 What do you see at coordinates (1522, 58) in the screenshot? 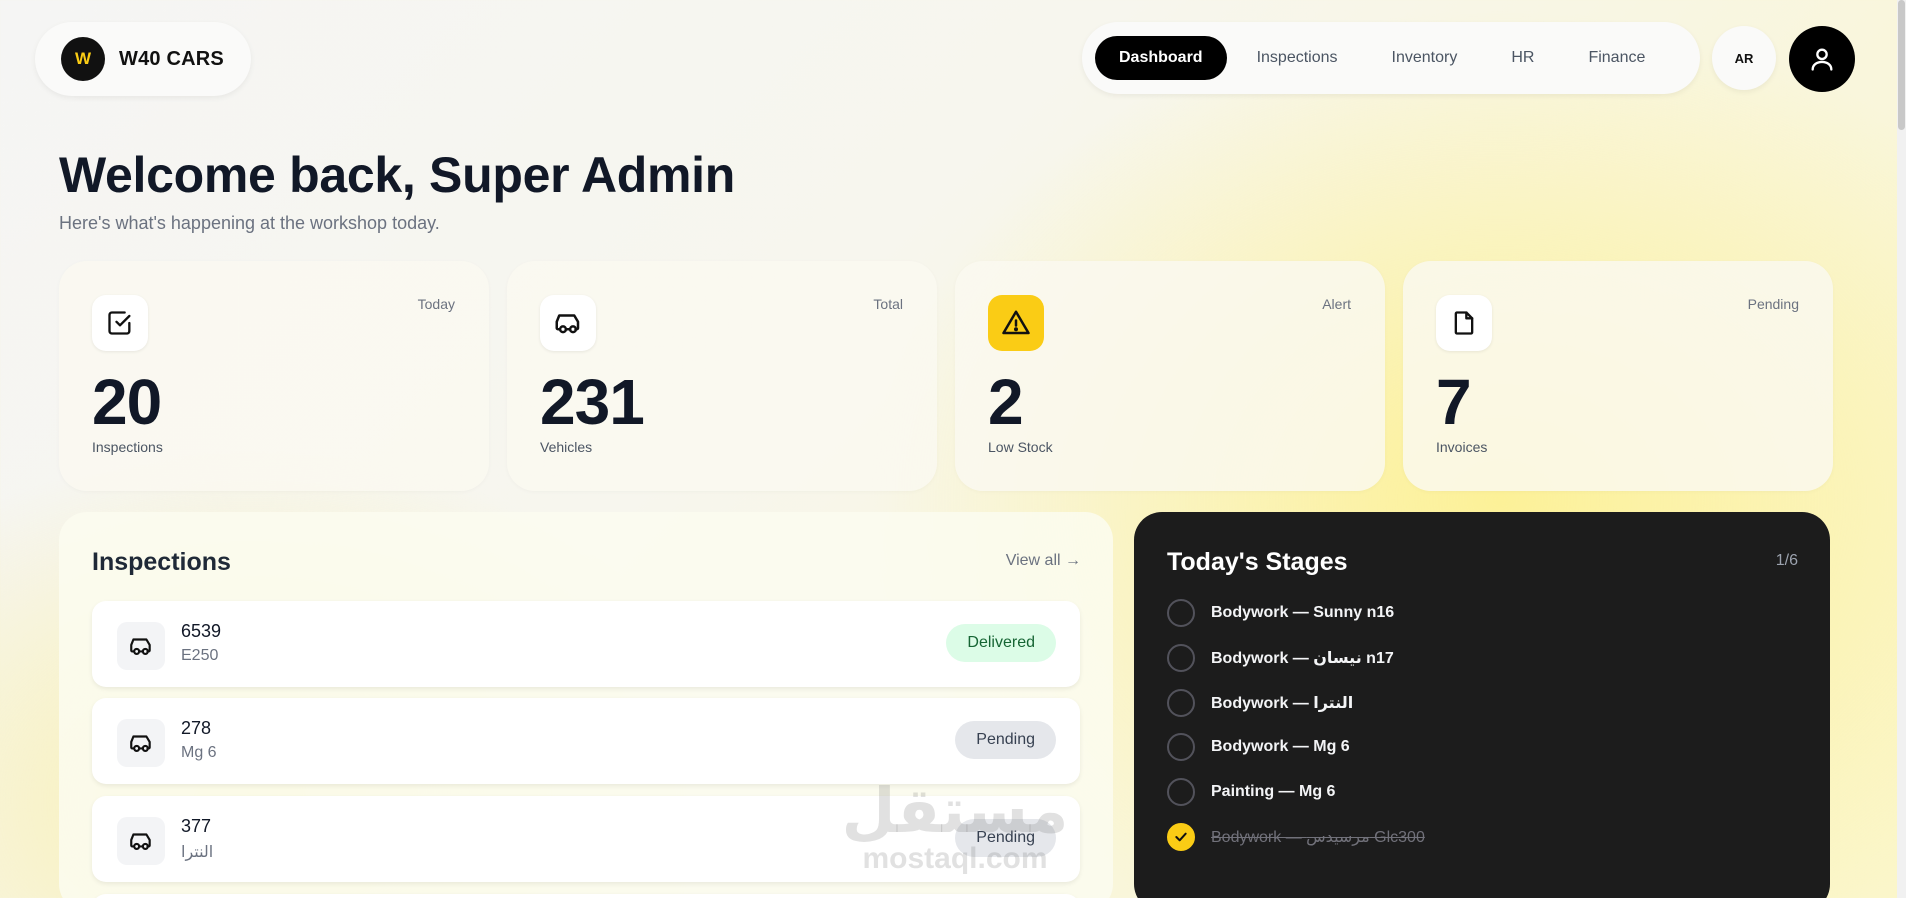
I see `nav-hr: HR` at bounding box center [1522, 58].